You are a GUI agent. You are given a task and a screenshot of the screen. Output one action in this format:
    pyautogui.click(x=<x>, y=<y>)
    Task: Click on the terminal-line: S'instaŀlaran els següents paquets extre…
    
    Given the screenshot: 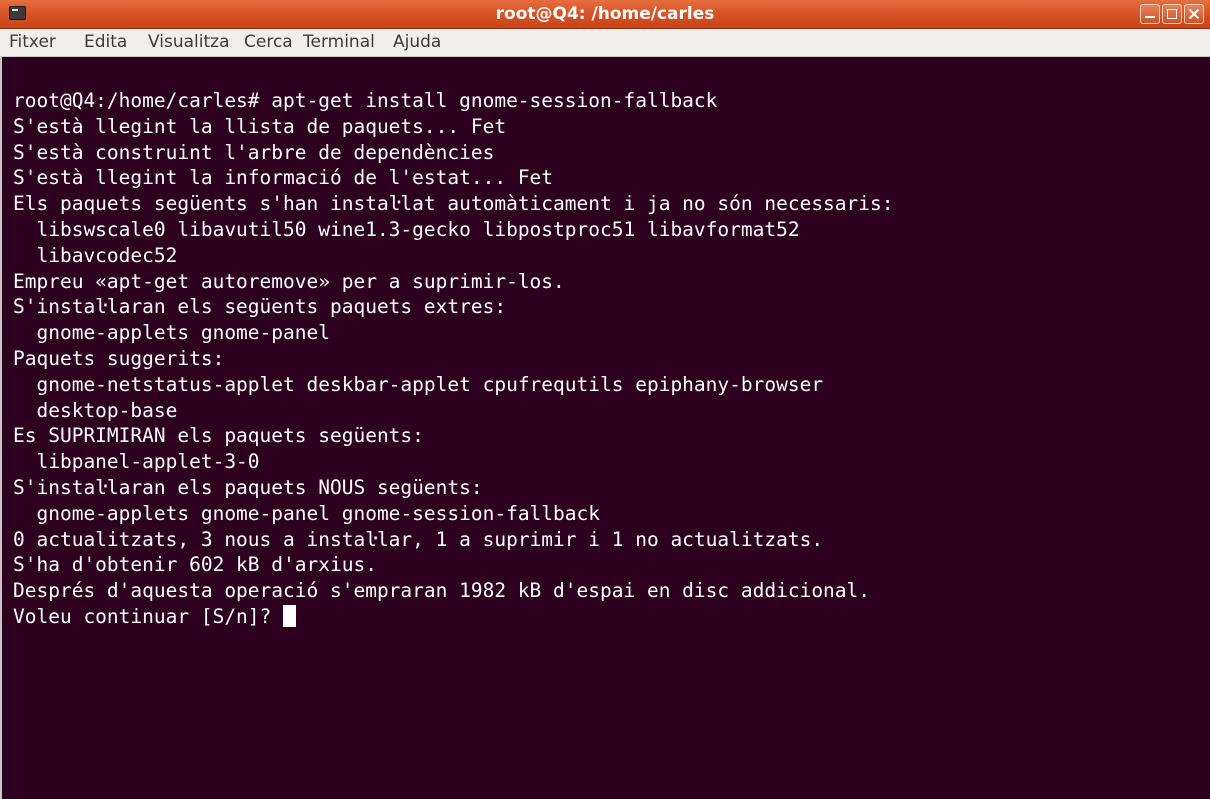 What is the action you would take?
    pyautogui.click(x=260, y=307)
    